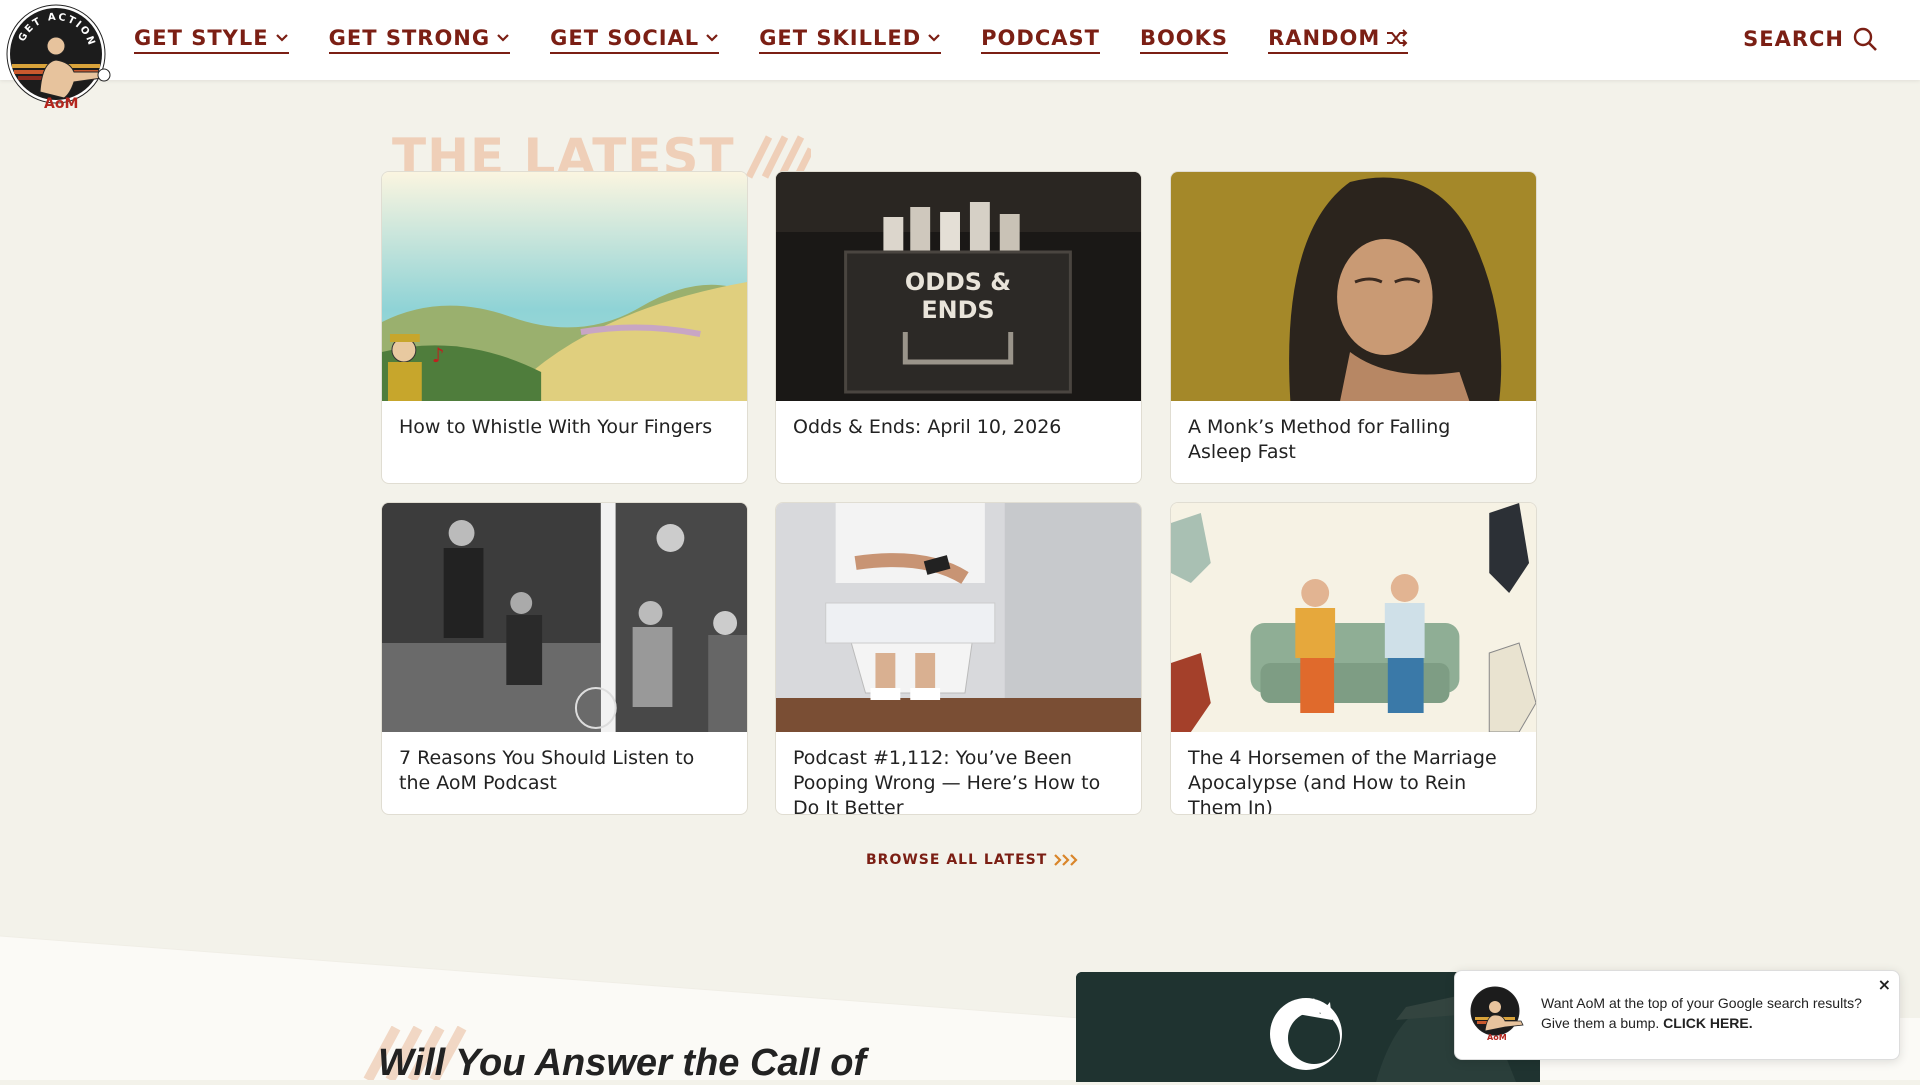 Image resolution: width=1920 pixels, height=1085 pixels. What do you see at coordinates (1324, 38) in the screenshot?
I see `nav-label: RANDOM` at bounding box center [1324, 38].